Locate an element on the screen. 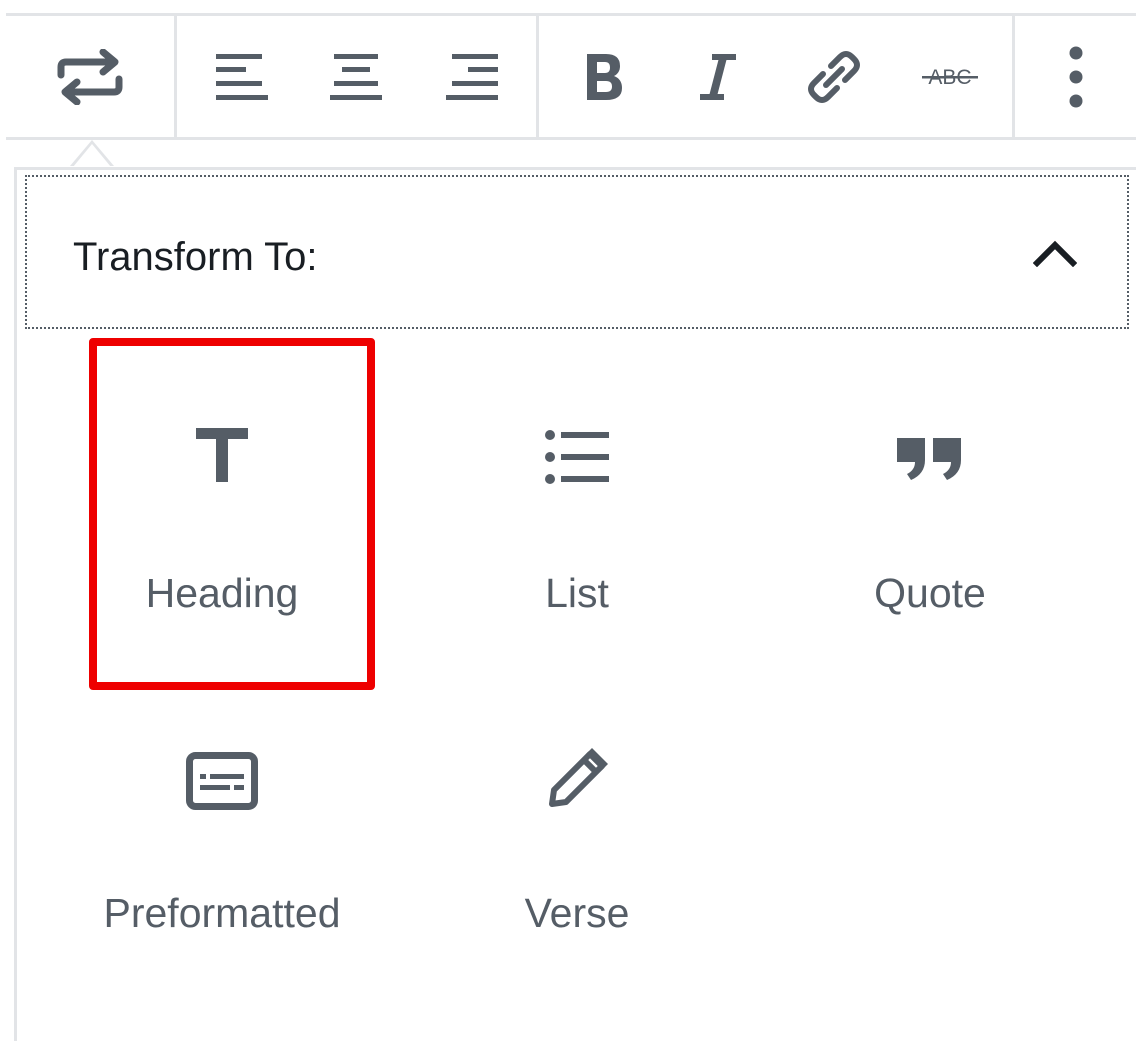  toolbar-group-more is located at coordinates (1075, 76).